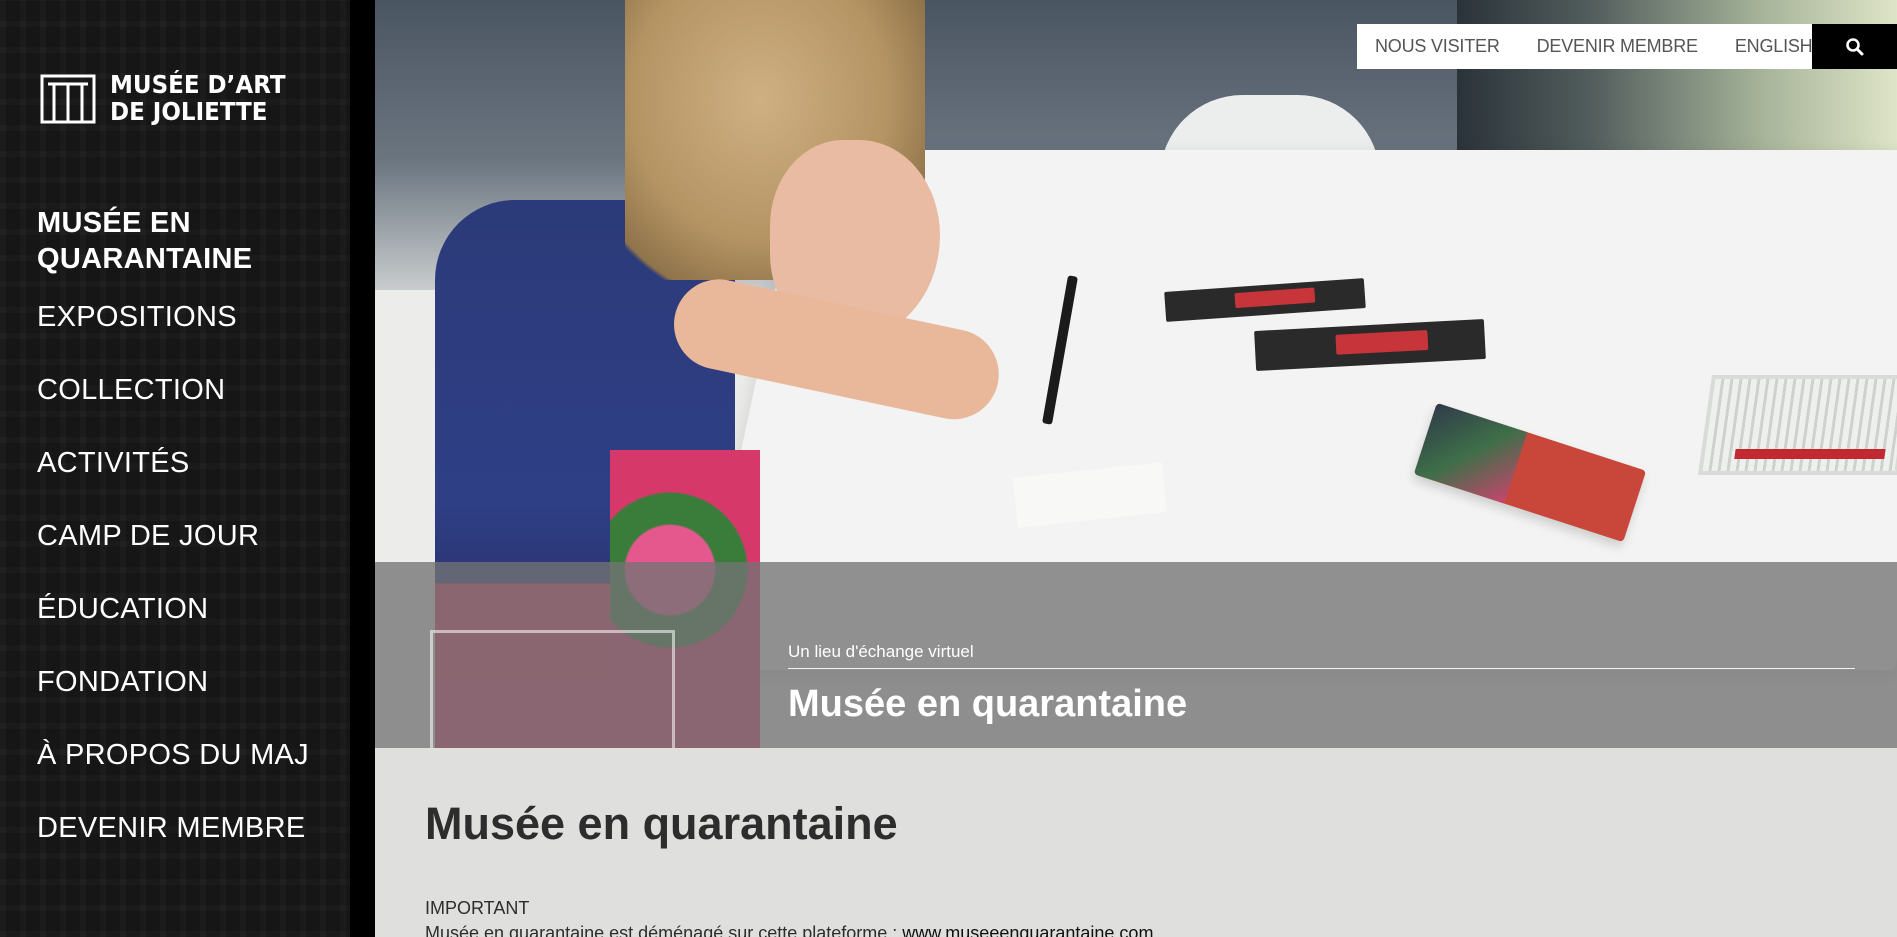  What do you see at coordinates (552, 689) in the screenshot?
I see `hero-frame-decoration` at bounding box center [552, 689].